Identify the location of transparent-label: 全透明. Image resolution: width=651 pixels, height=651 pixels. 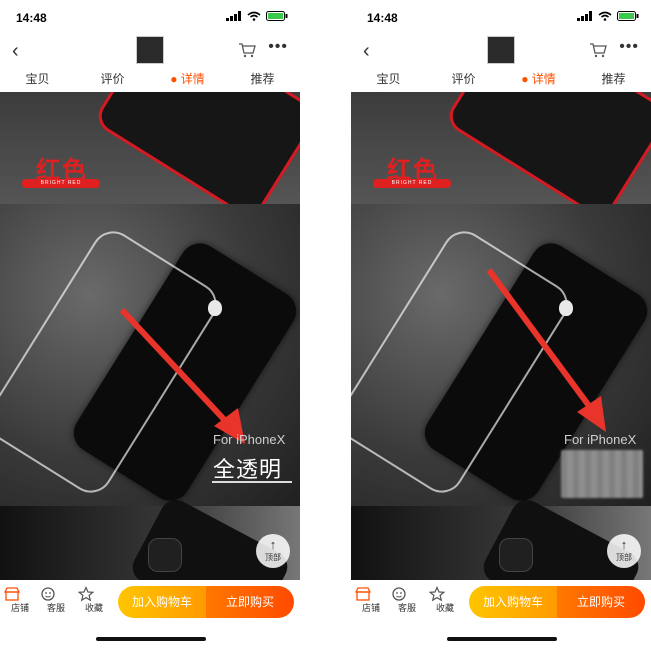
(248, 469).